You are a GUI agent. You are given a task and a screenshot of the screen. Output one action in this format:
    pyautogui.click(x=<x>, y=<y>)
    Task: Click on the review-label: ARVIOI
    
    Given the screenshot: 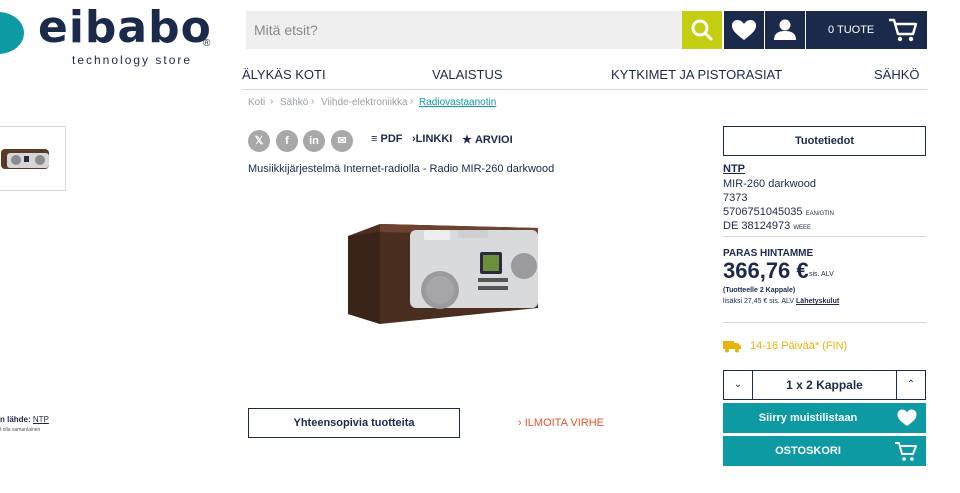 What is the action you would take?
    pyautogui.click(x=493, y=140)
    